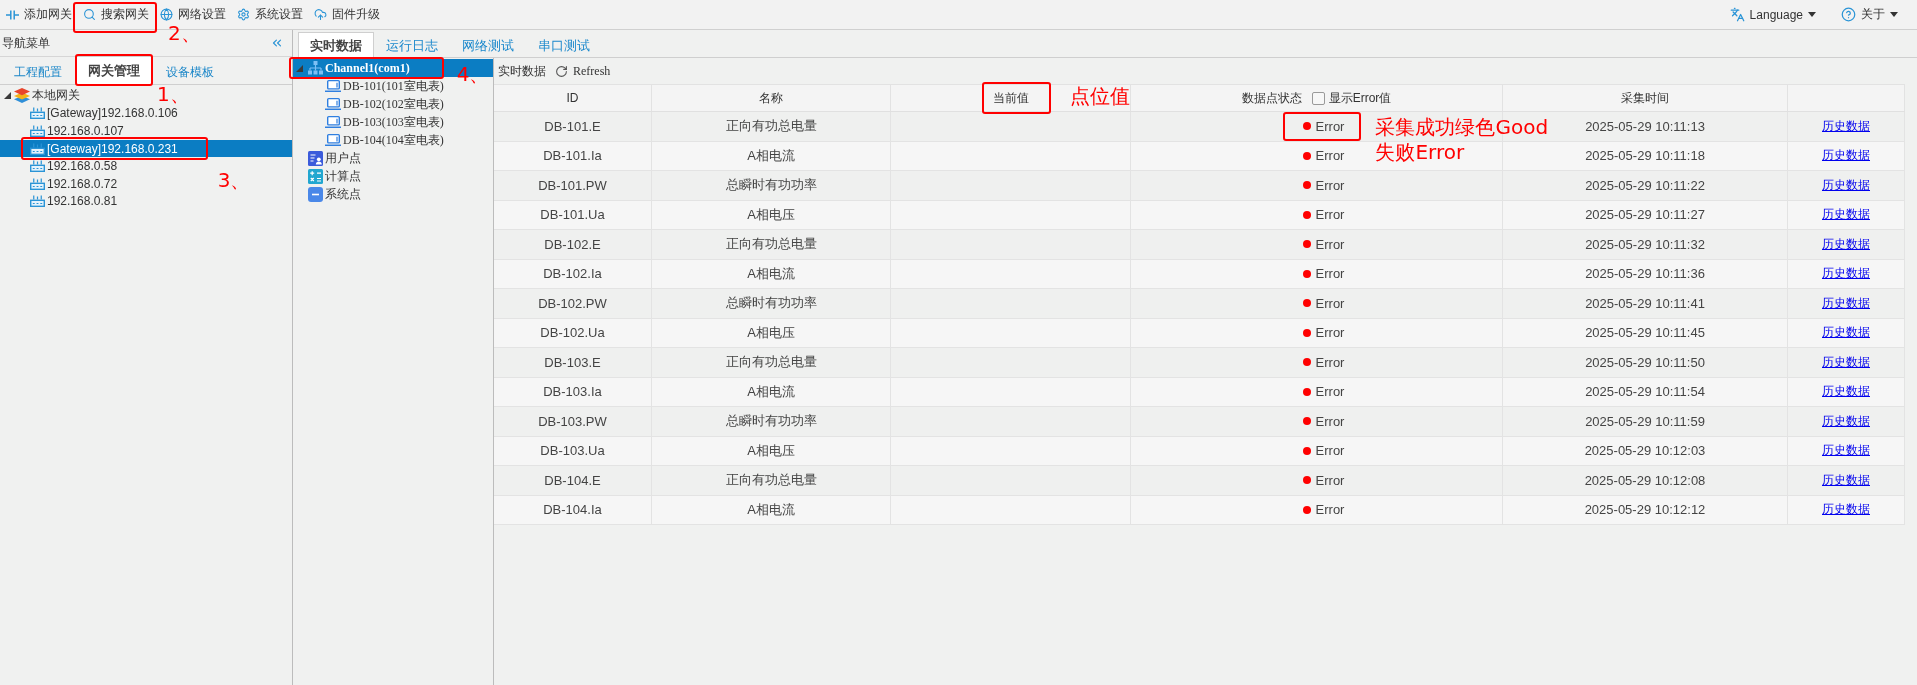 This screenshot has width=1917, height=685. Describe the element at coordinates (1645, 451) in the screenshot. I see `table-cell: 2025-05-29 10:12:03` at that location.